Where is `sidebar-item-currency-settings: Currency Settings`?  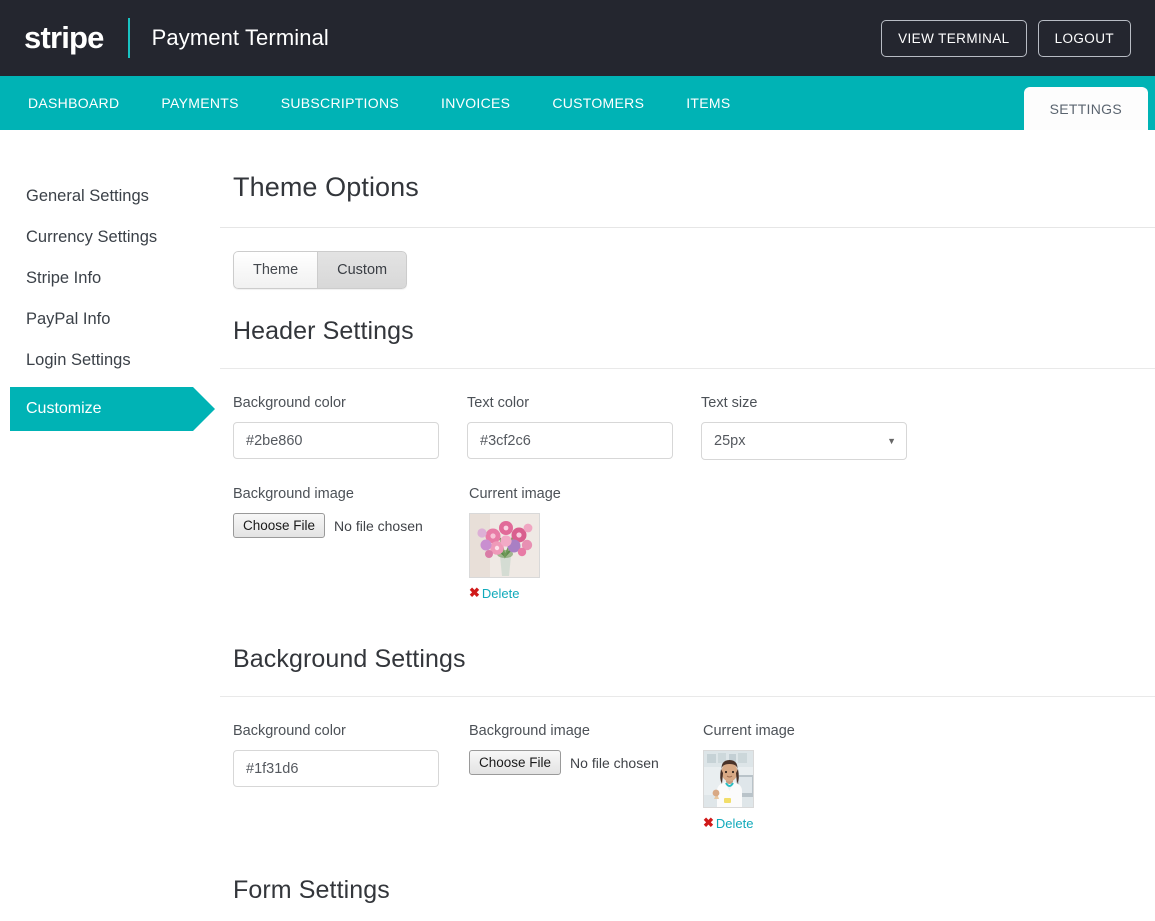
sidebar-item-currency-settings: Currency Settings is located at coordinates (106, 237).